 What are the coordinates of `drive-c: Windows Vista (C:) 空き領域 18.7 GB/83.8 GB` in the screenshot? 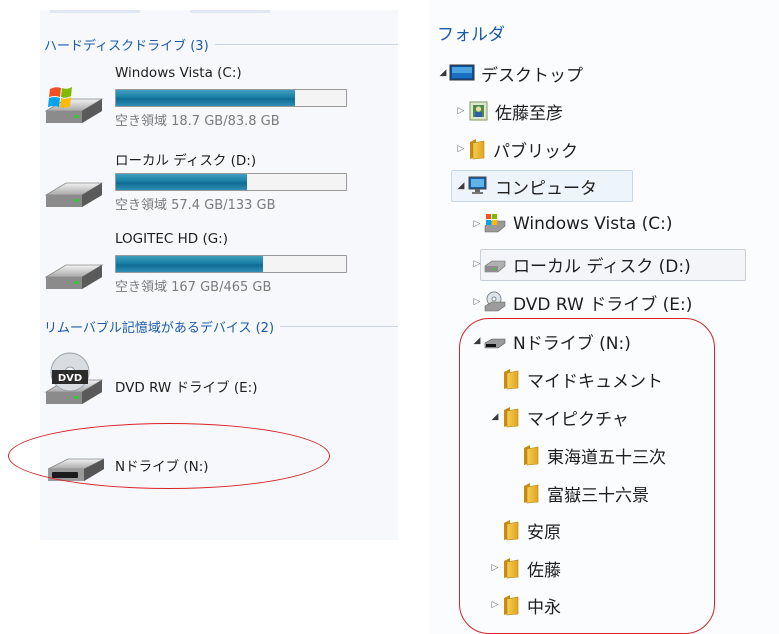 It's located at (219, 103).